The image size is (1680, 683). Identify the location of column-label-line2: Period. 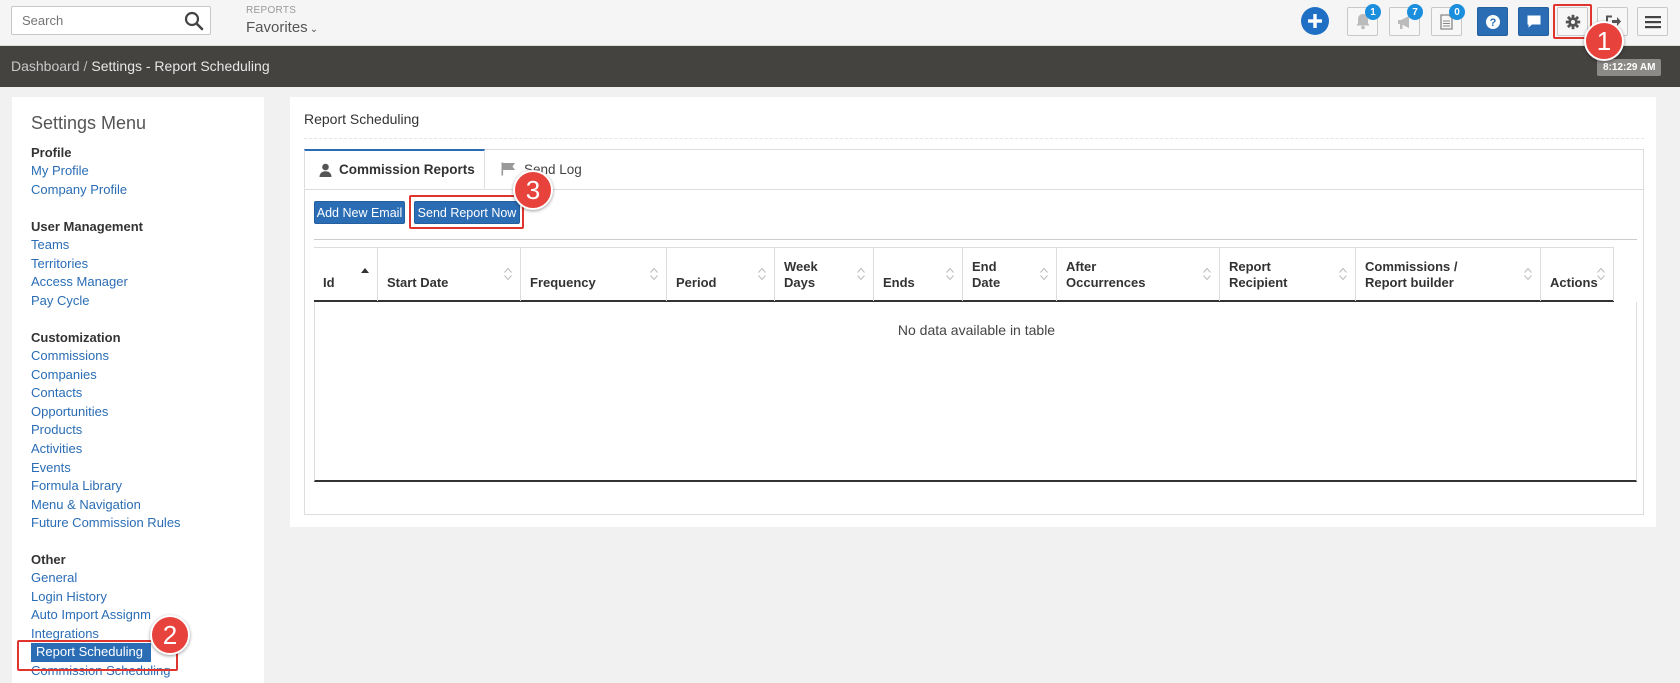
(696, 282).